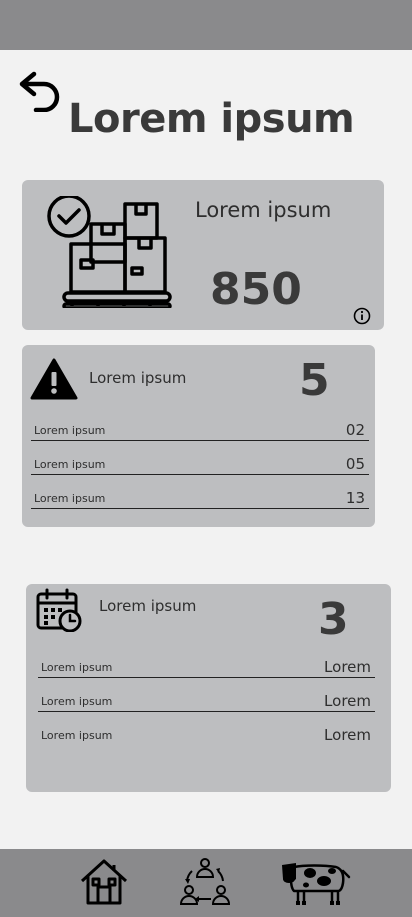  What do you see at coordinates (59, 610) in the screenshot?
I see `calendar-clock-icon` at bounding box center [59, 610].